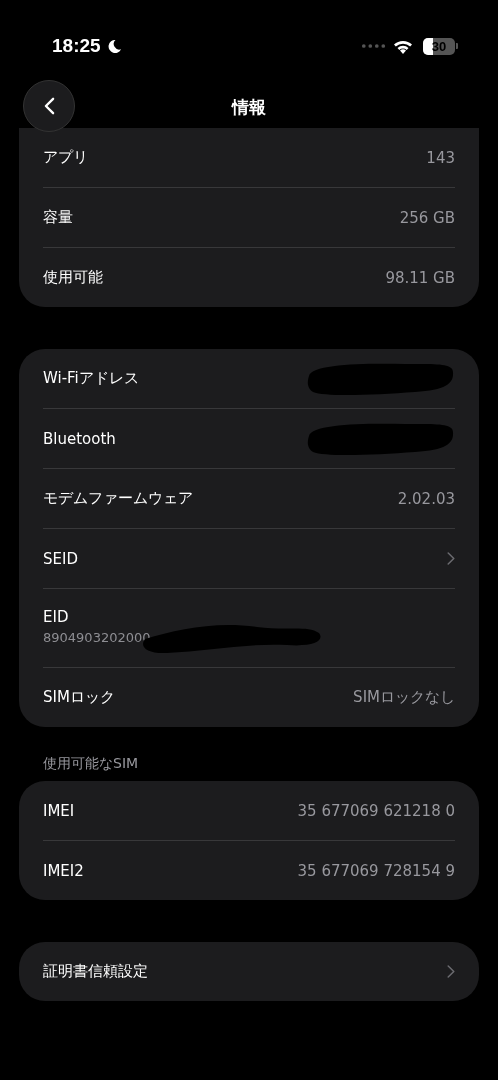  What do you see at coordinates (79, 697) in the screenshot?
I see `row-label: SIMロック` at bounding box center [79, 697].